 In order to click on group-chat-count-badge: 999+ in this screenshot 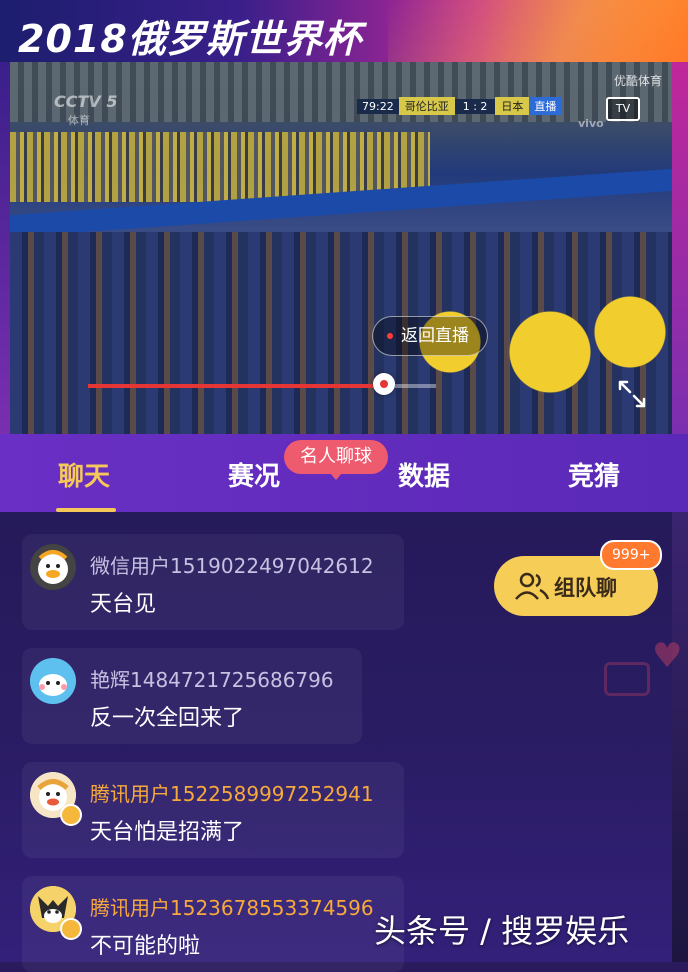, I will do `click(631, 555)`.